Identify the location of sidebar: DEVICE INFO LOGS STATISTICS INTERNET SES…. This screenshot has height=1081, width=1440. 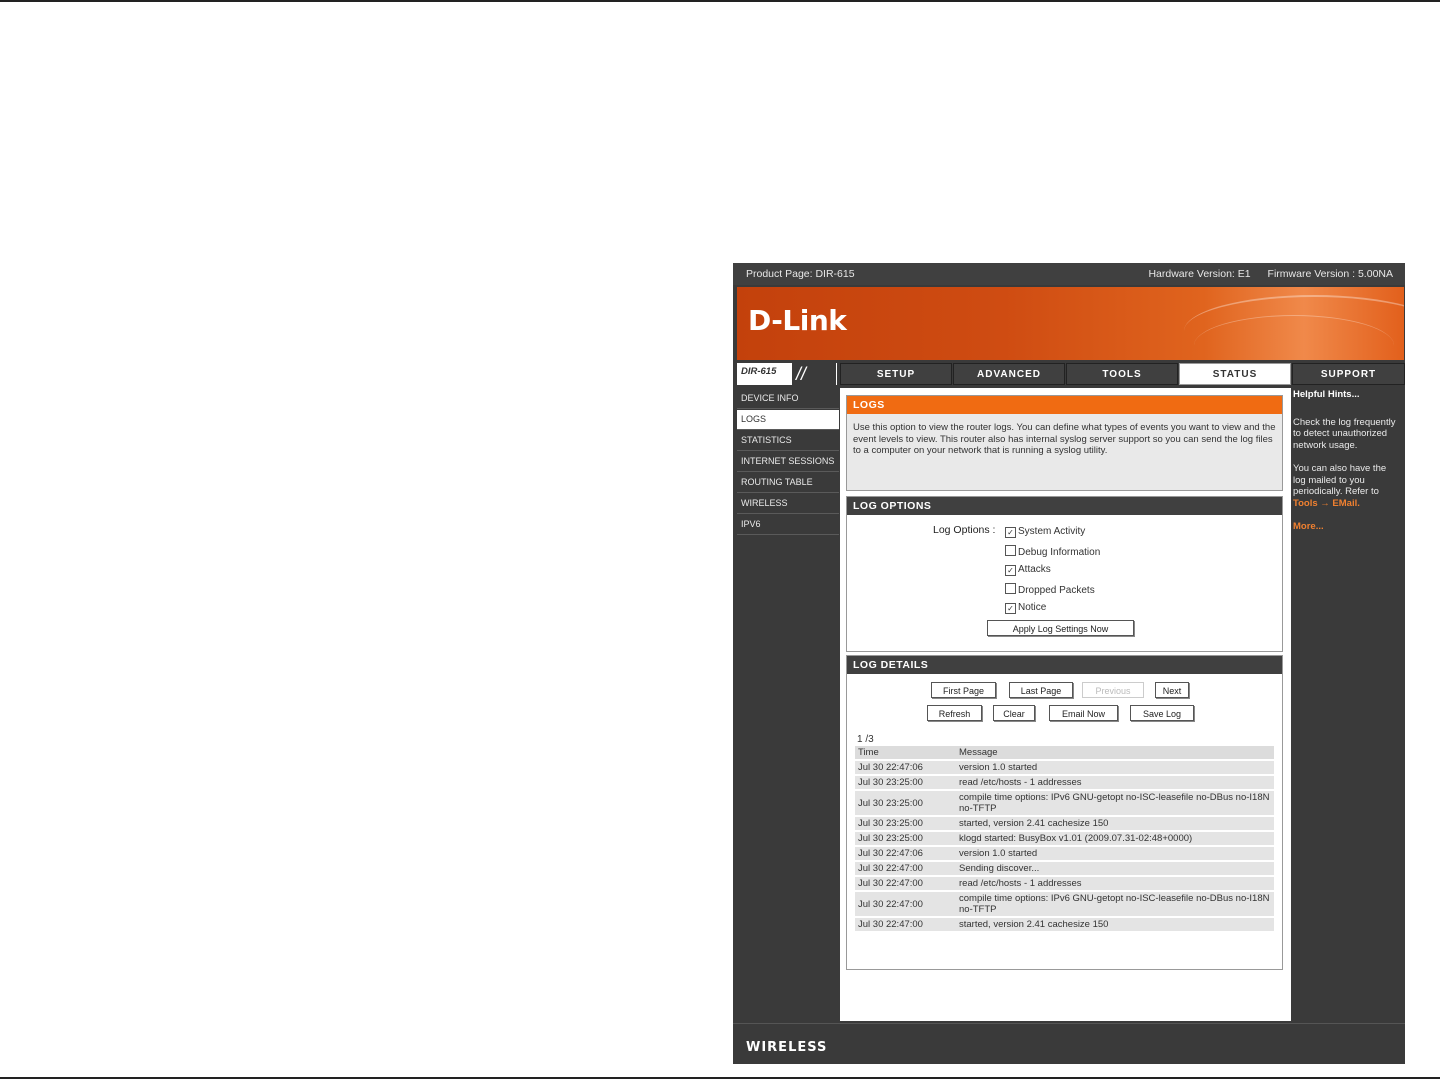
(788, 462).